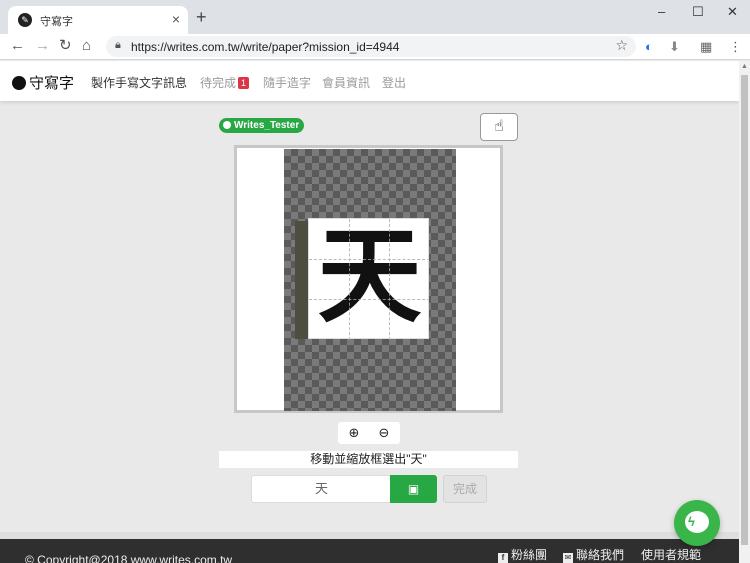 Image resolution: width=750 pixels, height=563 pixels. I want to click on answer-input: 天, so click(321, 489).